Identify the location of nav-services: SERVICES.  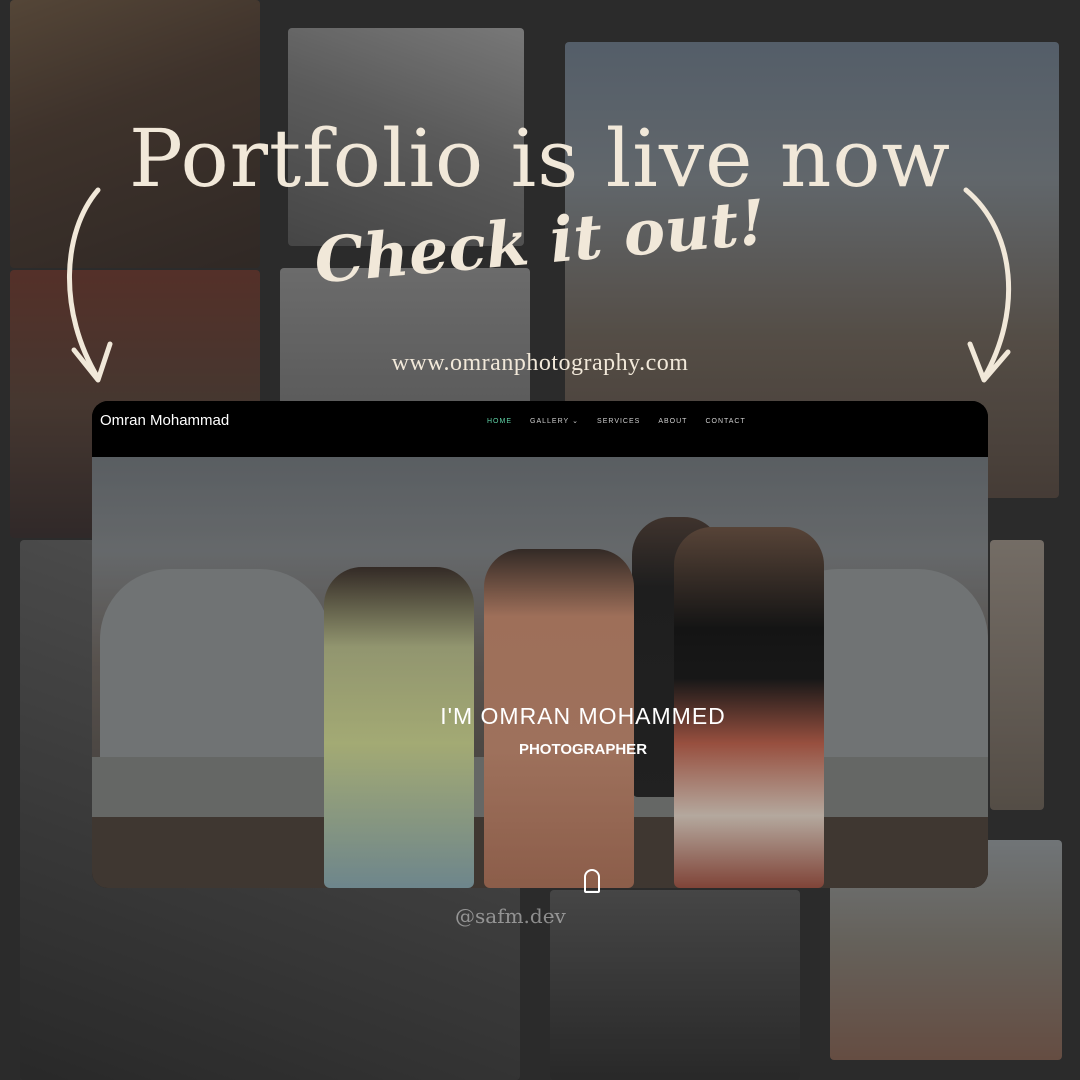
(618, 421).